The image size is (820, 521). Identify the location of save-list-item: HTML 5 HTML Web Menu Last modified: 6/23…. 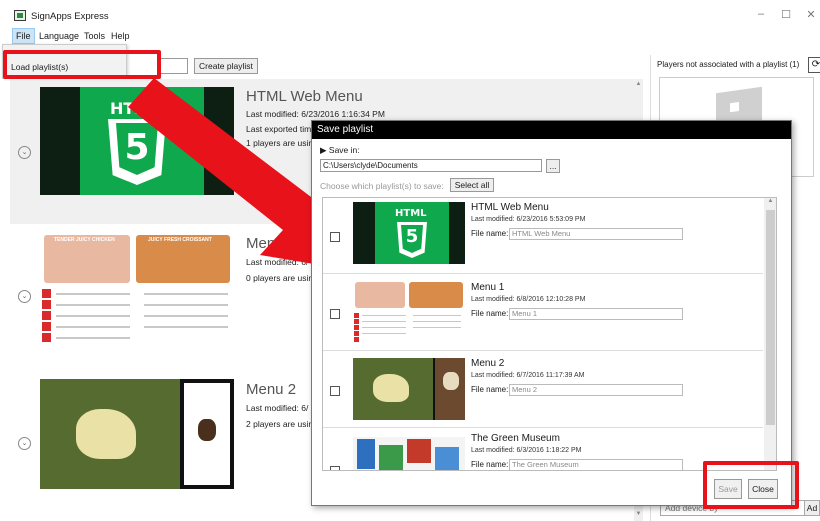
(543, 236).